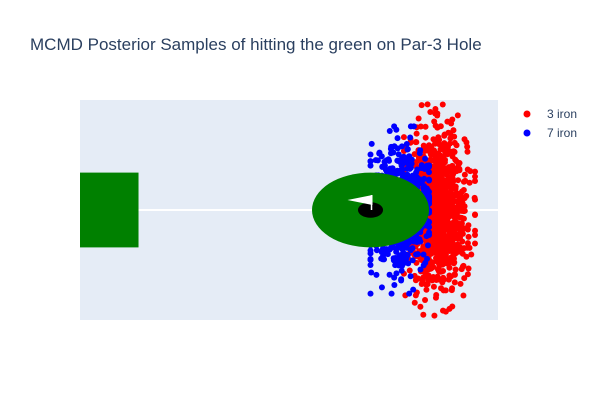  I want to click on legend: 3 iron 7 iron, so click(550, 123).